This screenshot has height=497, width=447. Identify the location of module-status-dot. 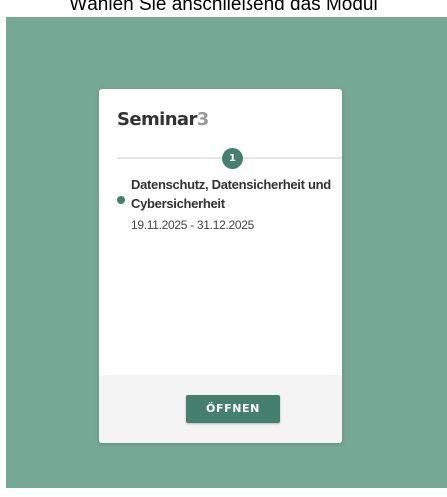
(121, 200).